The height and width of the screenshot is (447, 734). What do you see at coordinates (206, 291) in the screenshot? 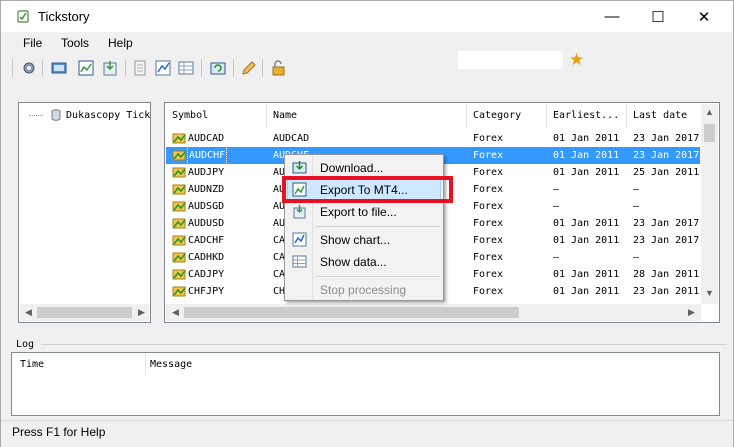
I see `cell-symbol: CHFJPY` at bounding box center [206, 291].